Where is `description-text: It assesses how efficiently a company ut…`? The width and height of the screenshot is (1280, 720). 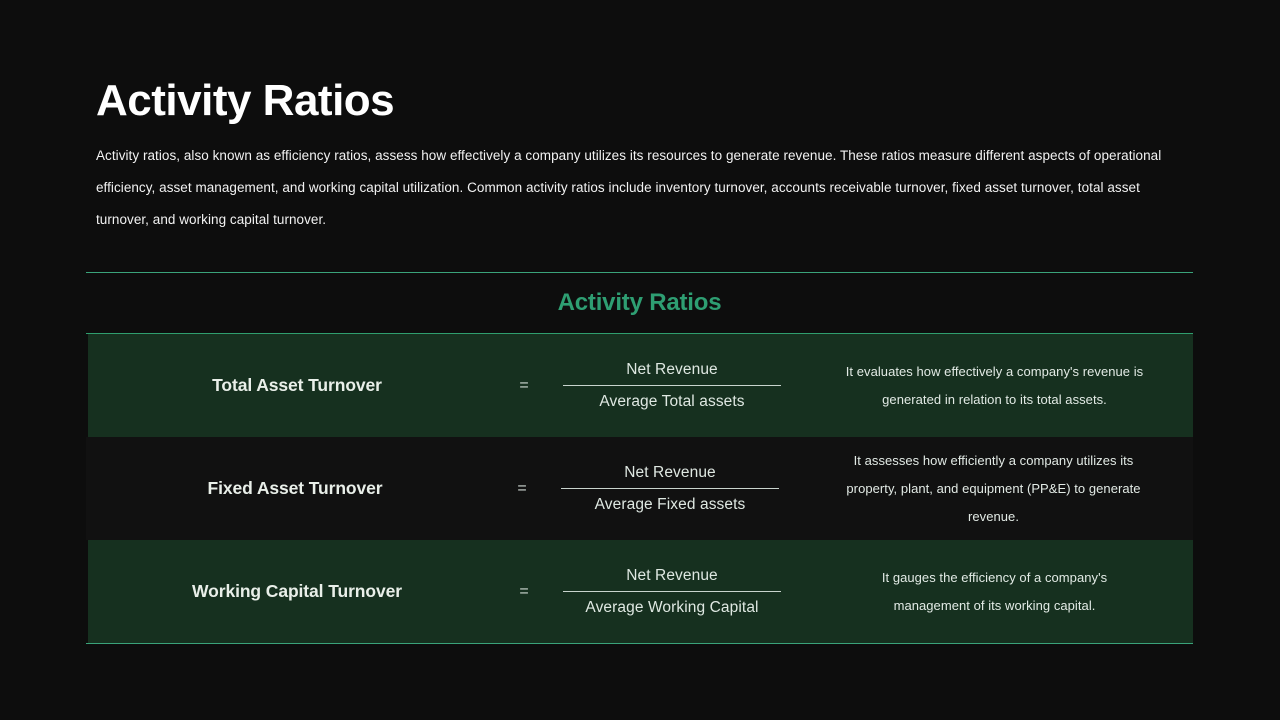
description-text: It assesses how efficiently a company ut… is located at coordinates (993, 488).